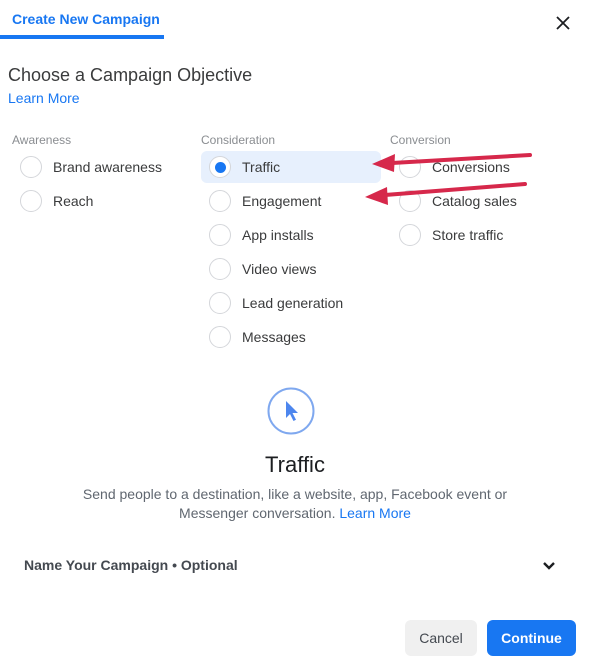 Image resolution: width=590 pixels, height=661 pixels. What do you see at coordinates (130, 75) in the screenshot?
I see `page-title: Choose a Campaign Objective` at bounding box center [130, 75].